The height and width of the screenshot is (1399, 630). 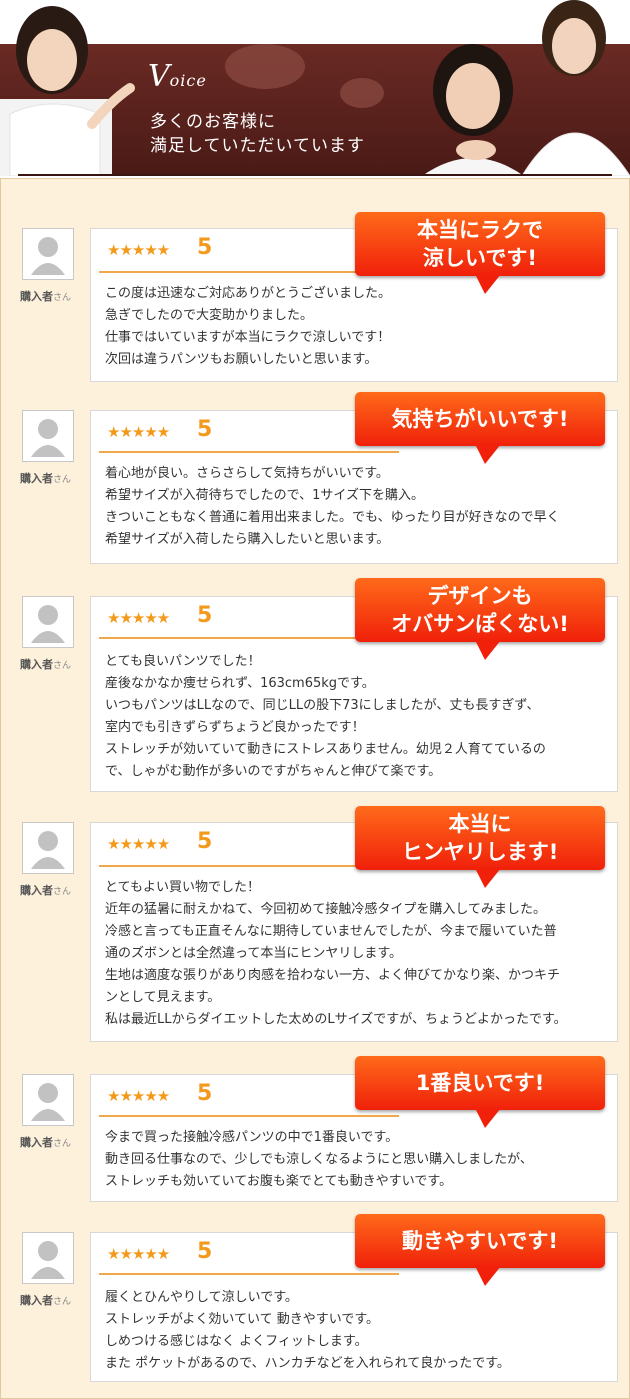 What do you see at coordinates (325, 909) in the screenshot?
I see `review-line: 近年の猛暑に耐えかねて、今回初めて接触冷感タイプを購入してみました。` at bounding box center [325, 909].